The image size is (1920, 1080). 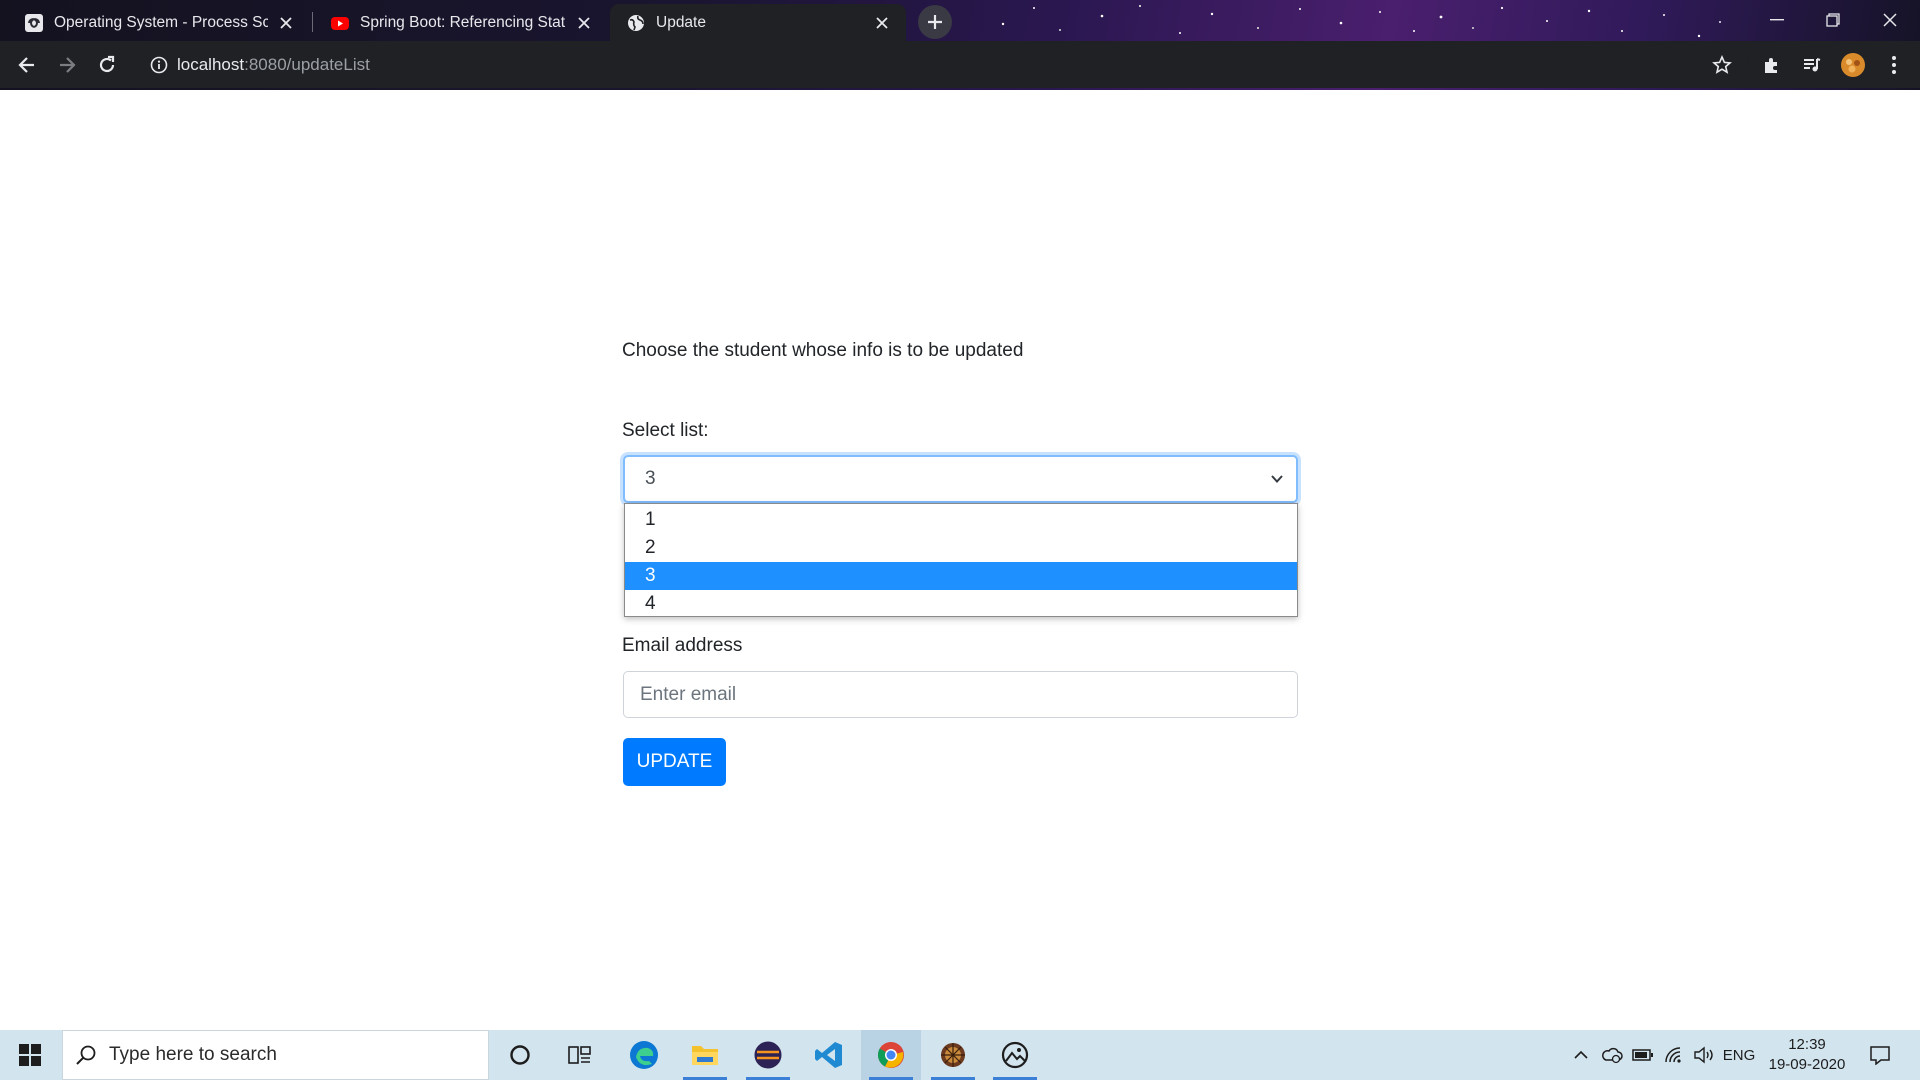 I want to click on taskbar-chrome, so click(x=891, y=1055).